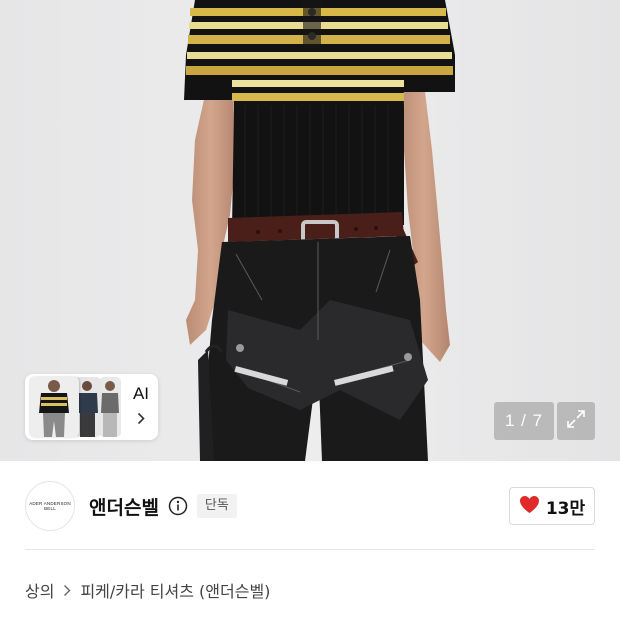 The width and height of the screenshot is (620, 620). I want to click on exclusive-badge: 단독, so click(216, 506).